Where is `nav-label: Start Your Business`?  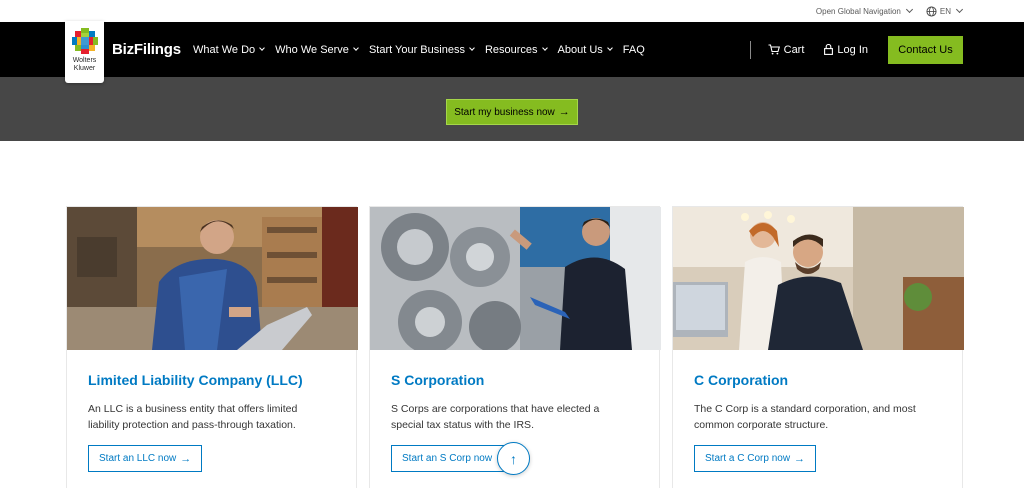 nav-label: Start Your Business is located at coordinates (416, 49).